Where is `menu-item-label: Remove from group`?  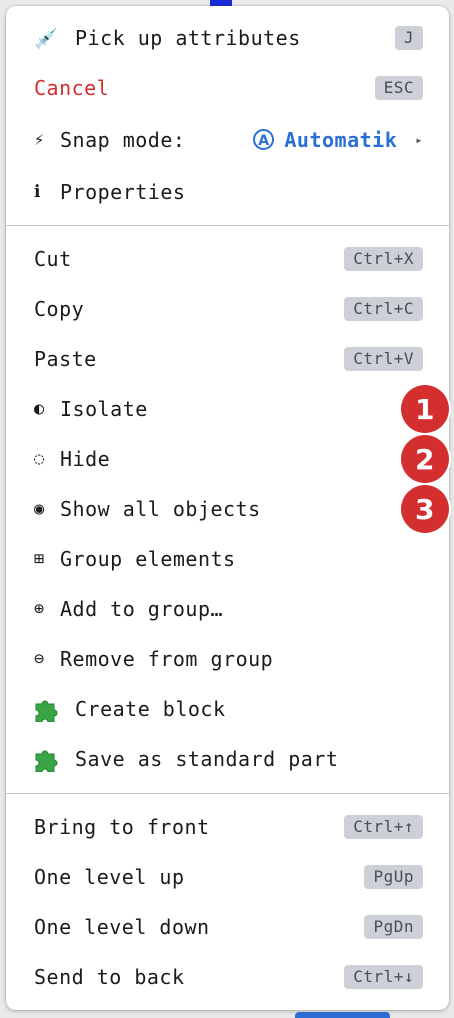 menu-item-label: Remove from group is located at coordinates (167, 659).